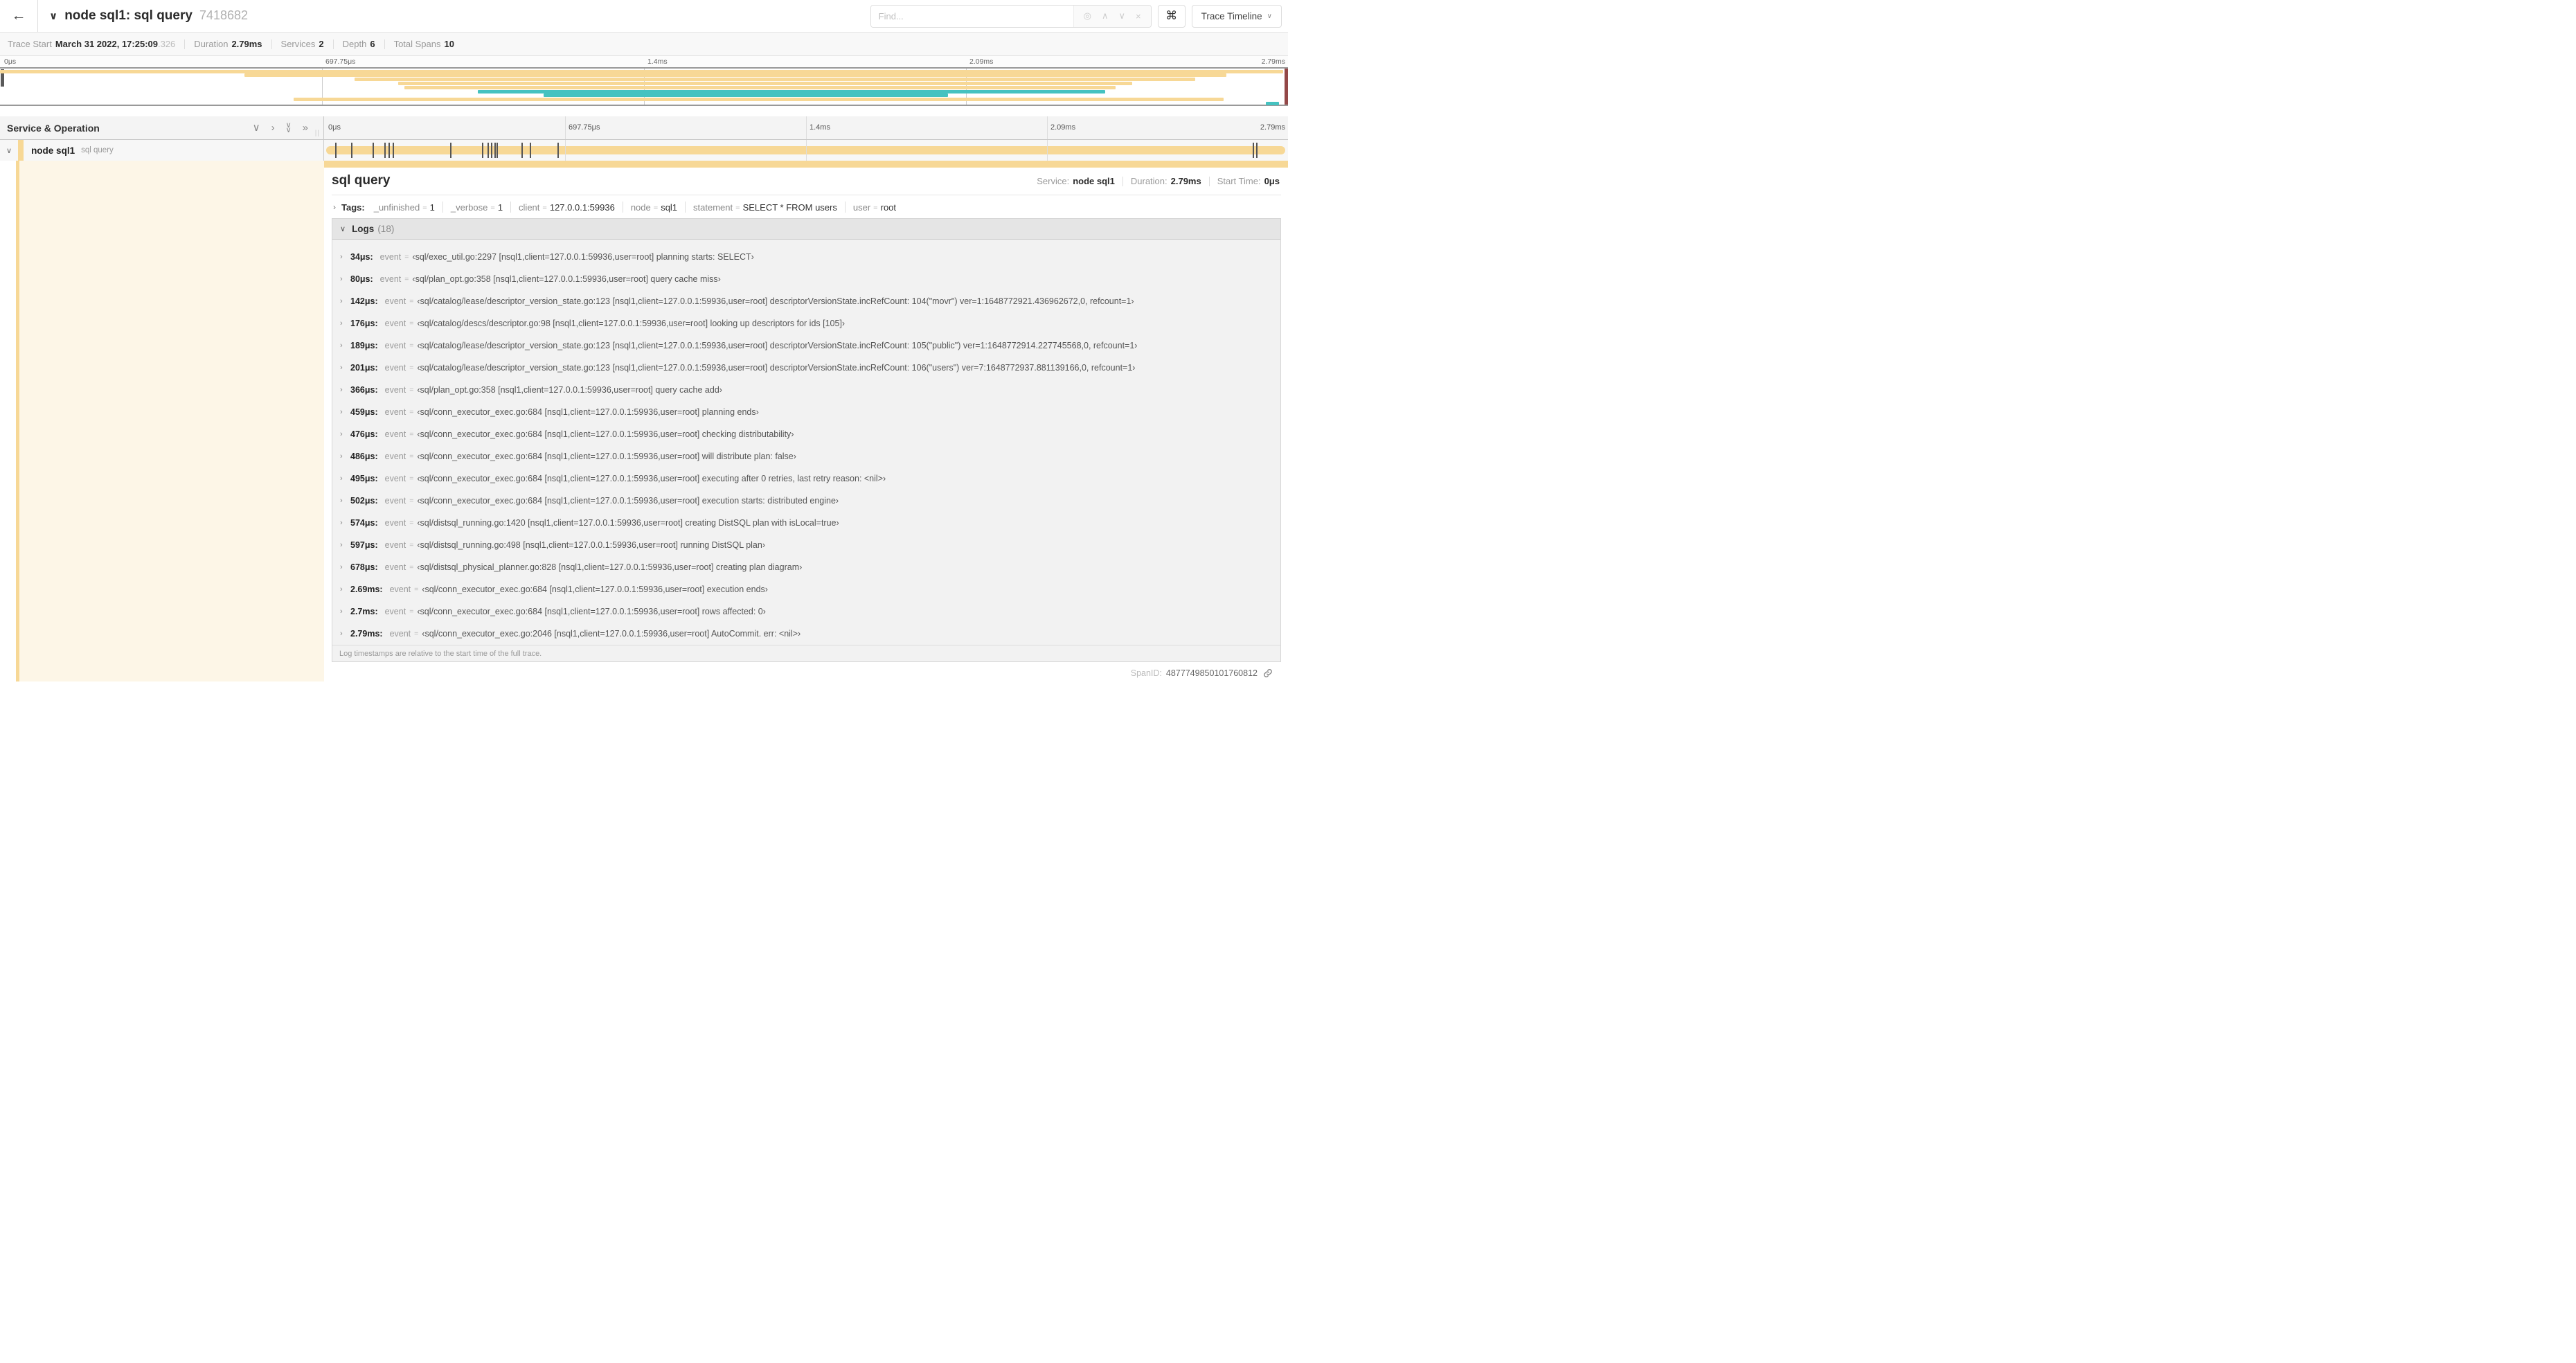 This screenshot has height=1363, width=2576. I want to click on log-timestamp: 476μs:, so click(364, 434).